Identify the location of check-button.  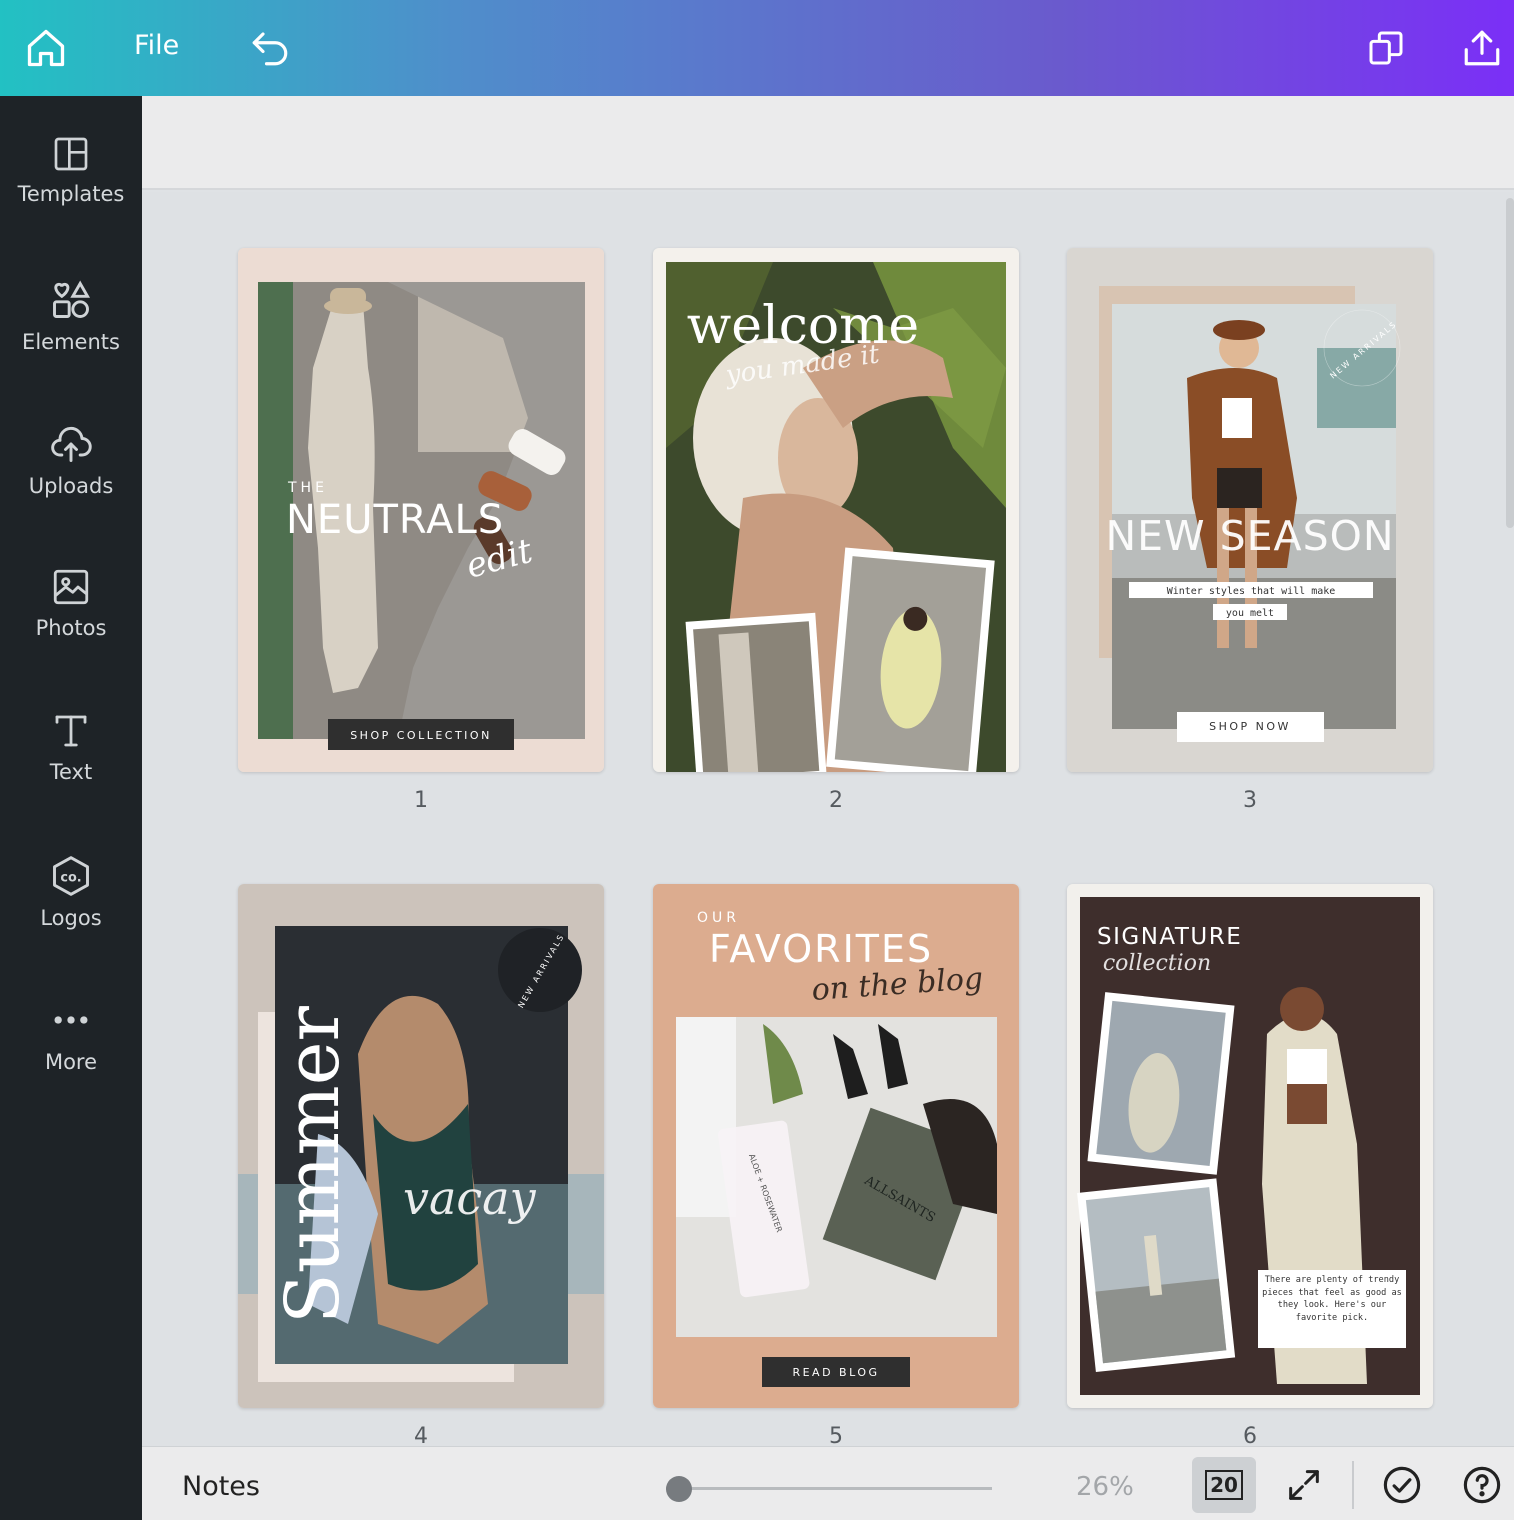
(1402, 1485).